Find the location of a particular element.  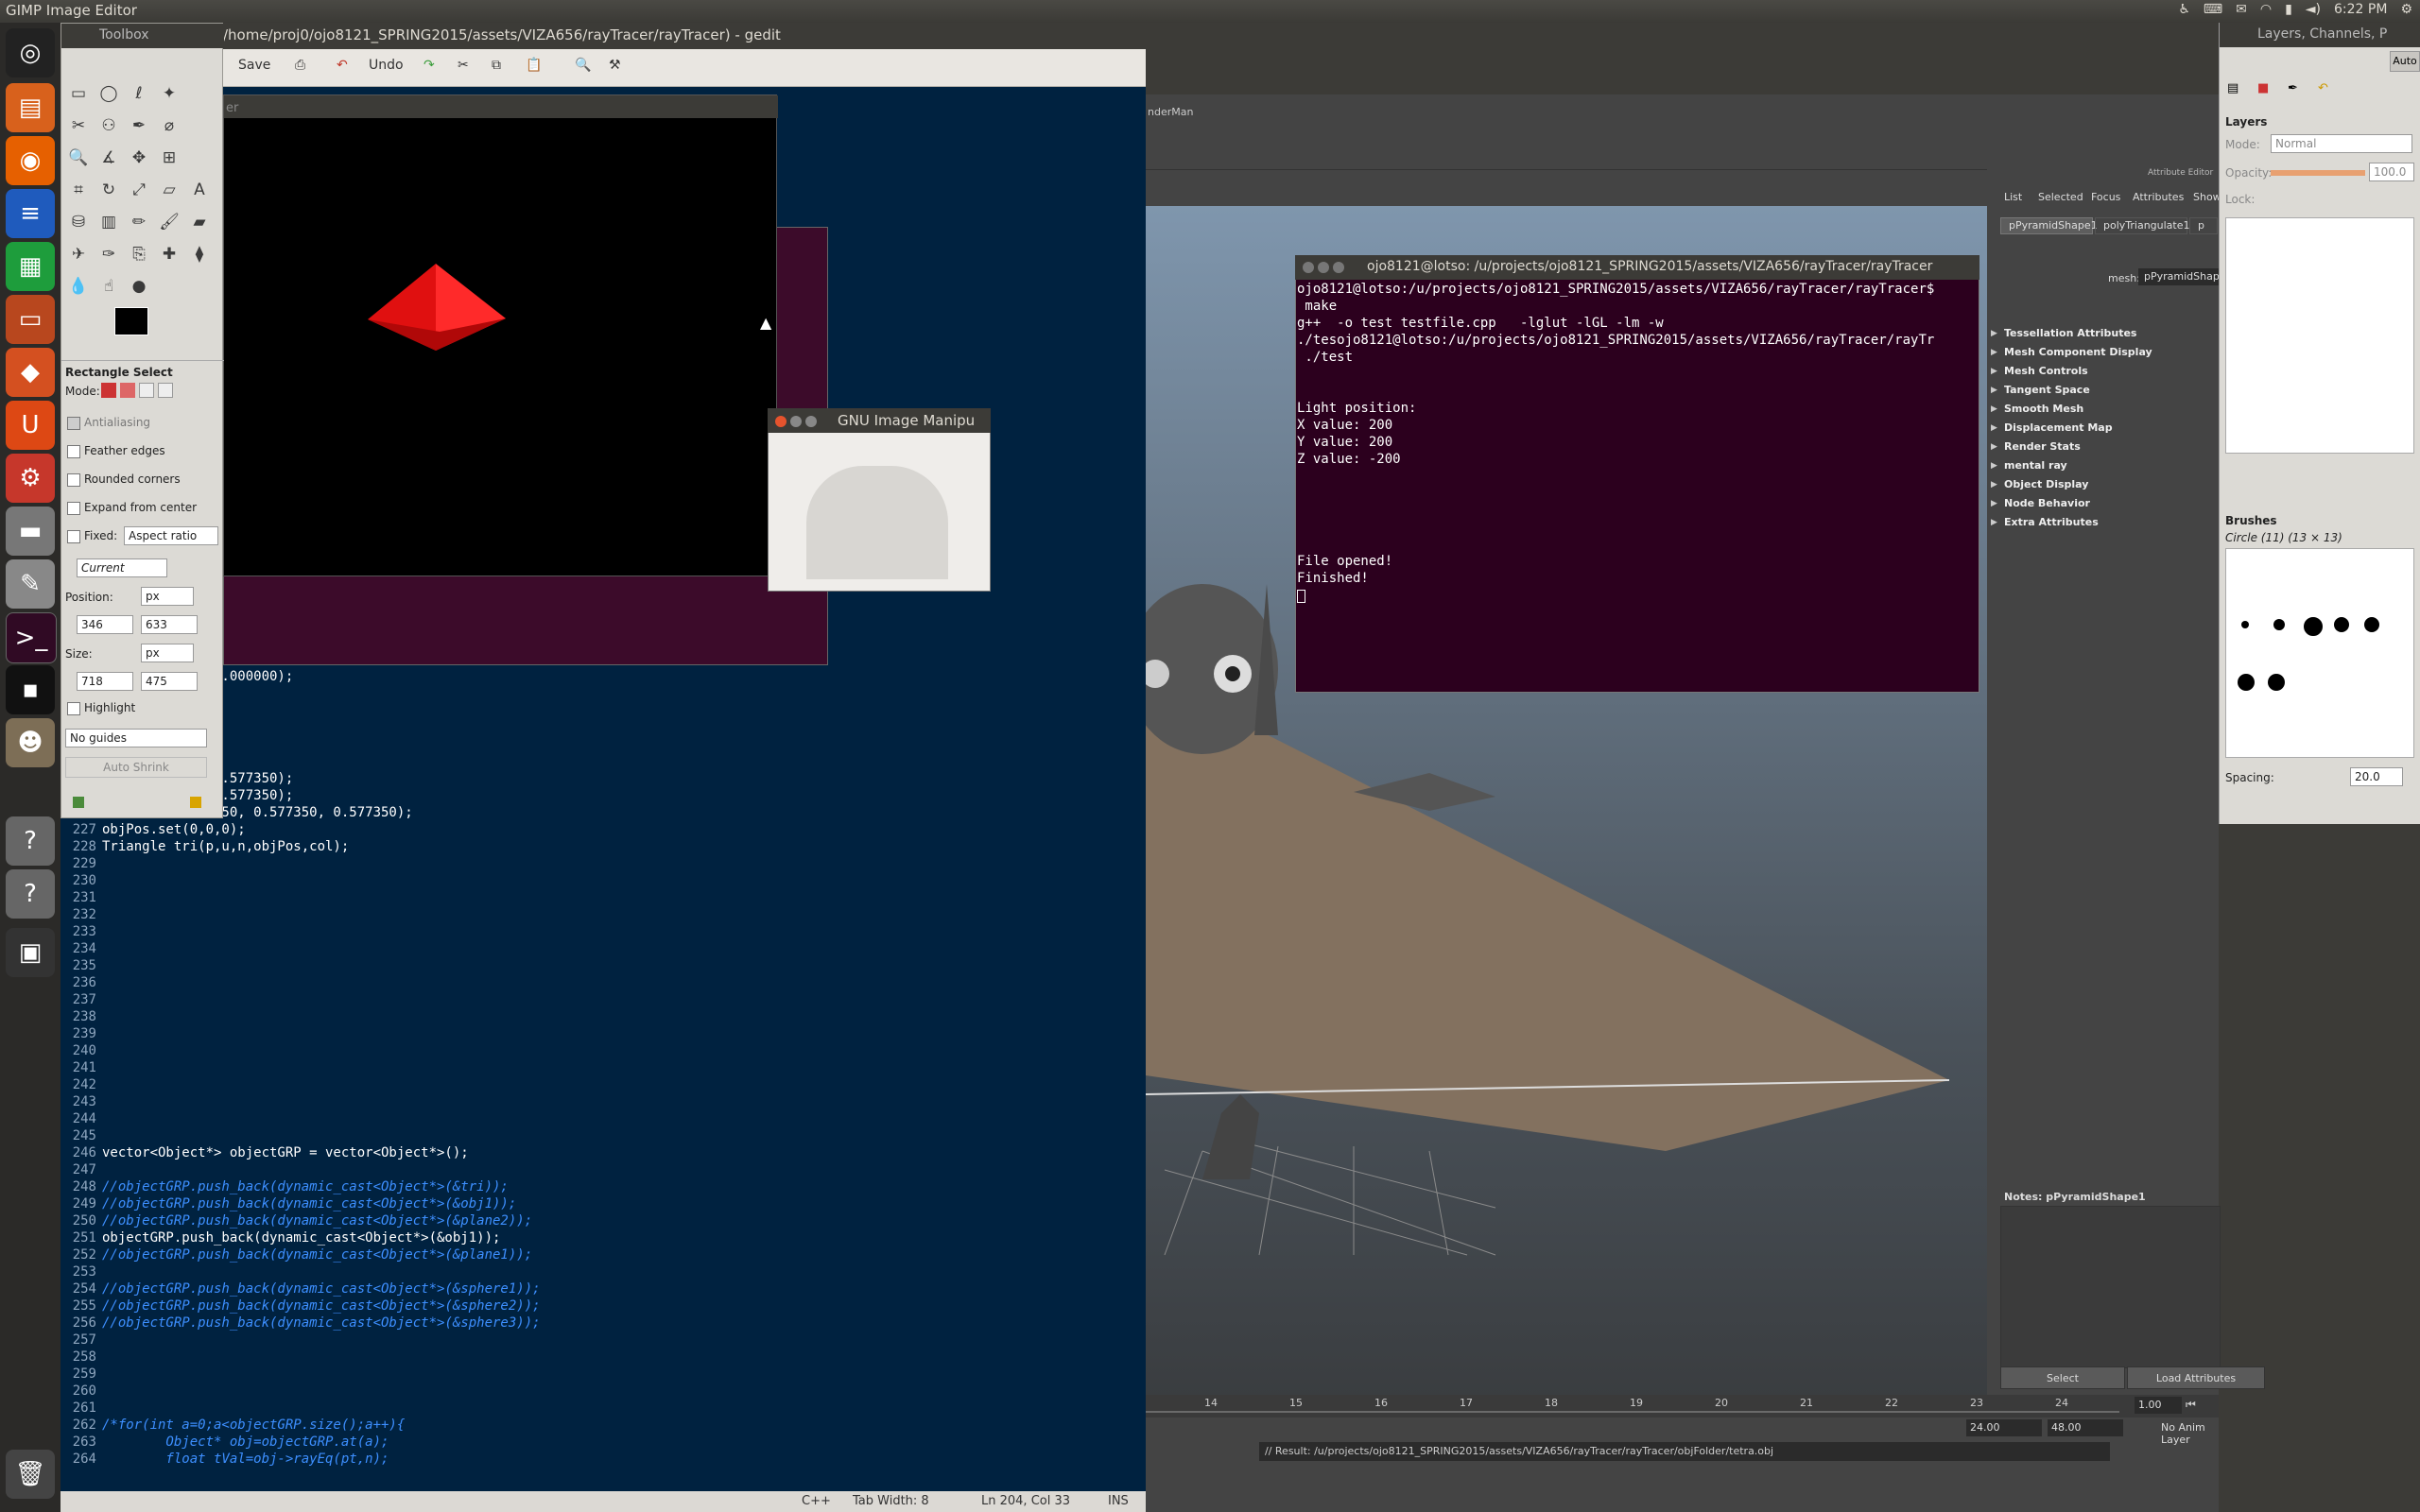

wifi-icon: ◠ is located at coordinates (2266, 9).